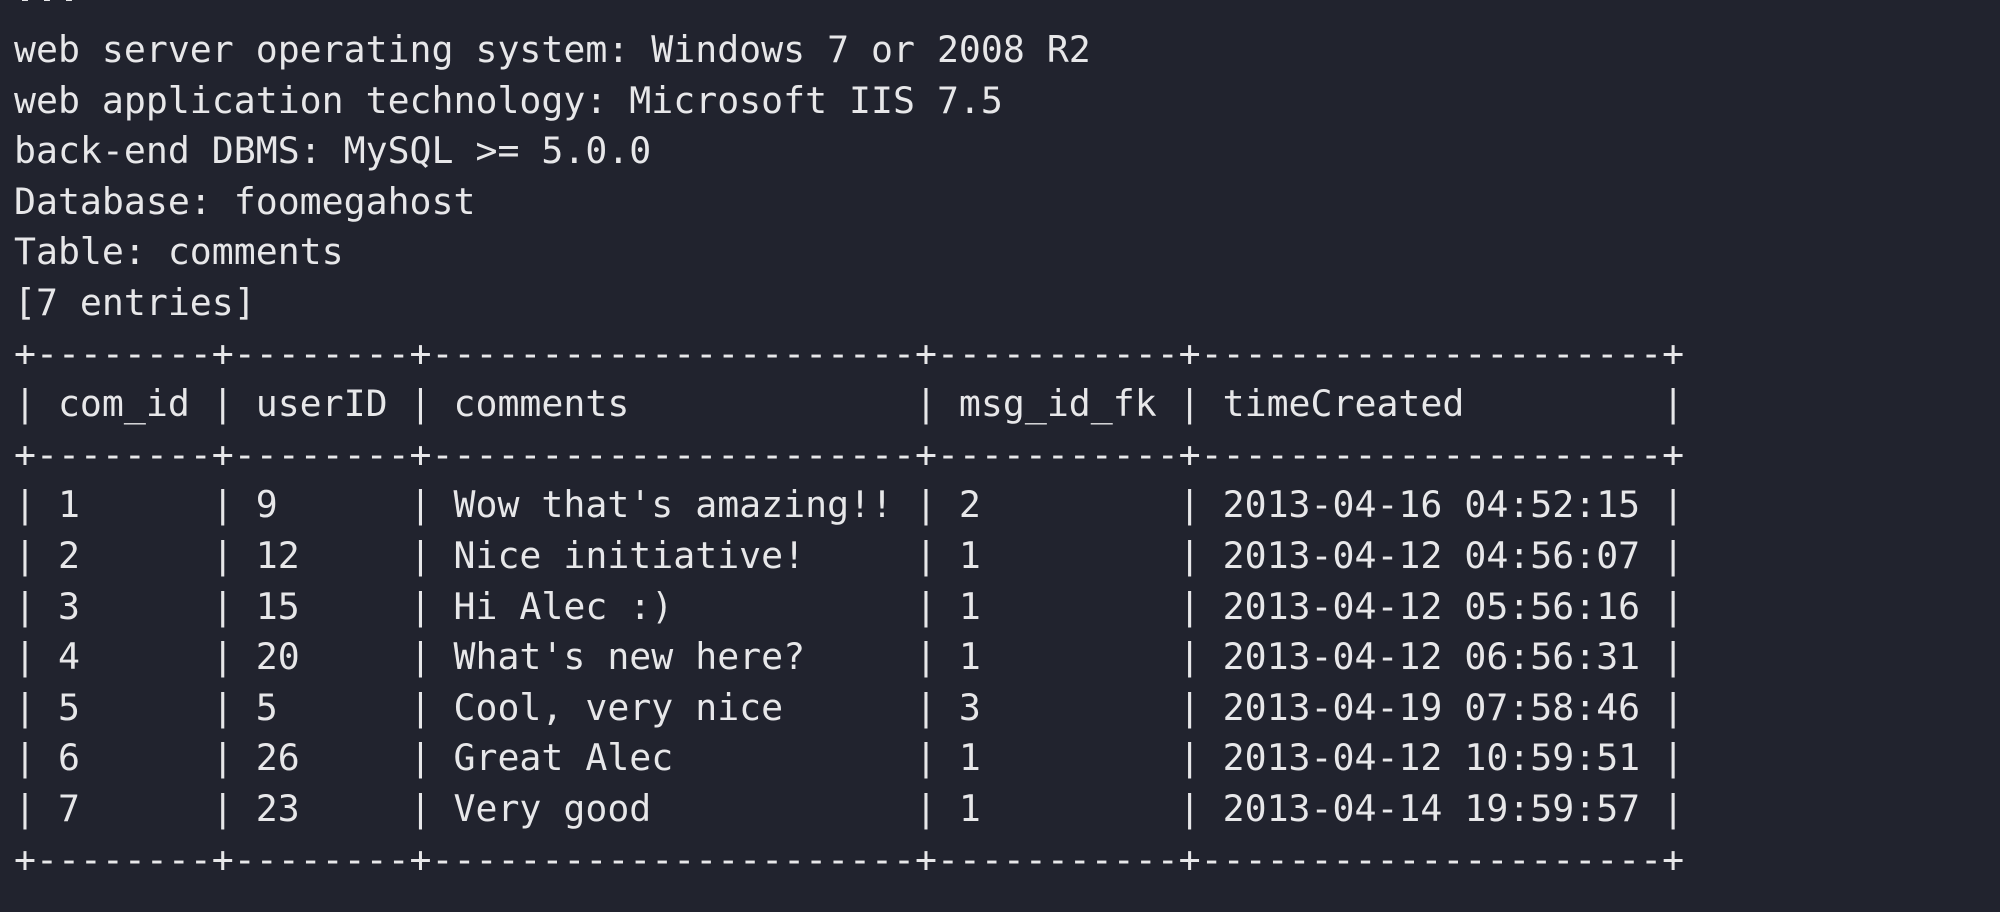 The height and width of the screenshot is (912, 2000). Describe the element at coordinates (135, 302) in the screenshot. I see `entry-count-line: [7 entries]` at that location.